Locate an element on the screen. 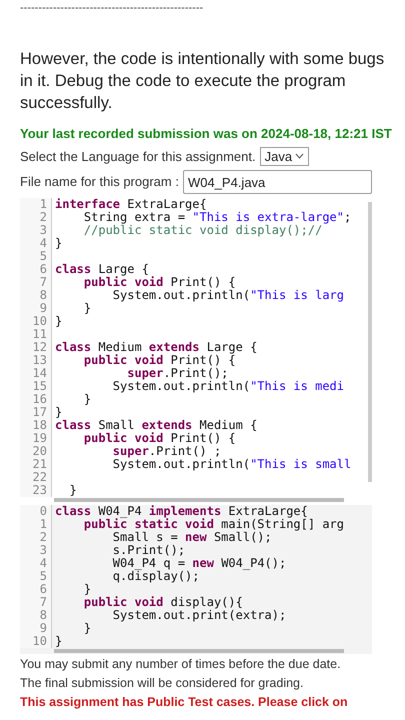 The image size is (405, 720). file-name-field: W04_P4.java is located at coordinates (277, 182).